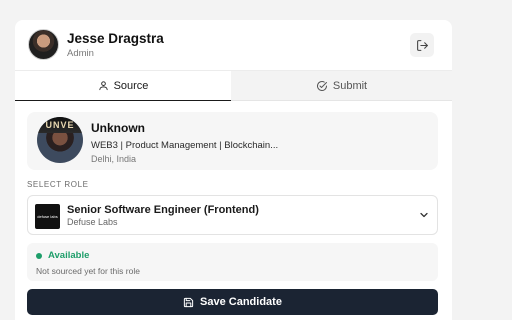 This screenshot has width=512, height=320. What do you see at coordinates (88, 271) in the screenshot?
I see `status-description: Not sourced yet for this role` at bounding box center [88, 271].